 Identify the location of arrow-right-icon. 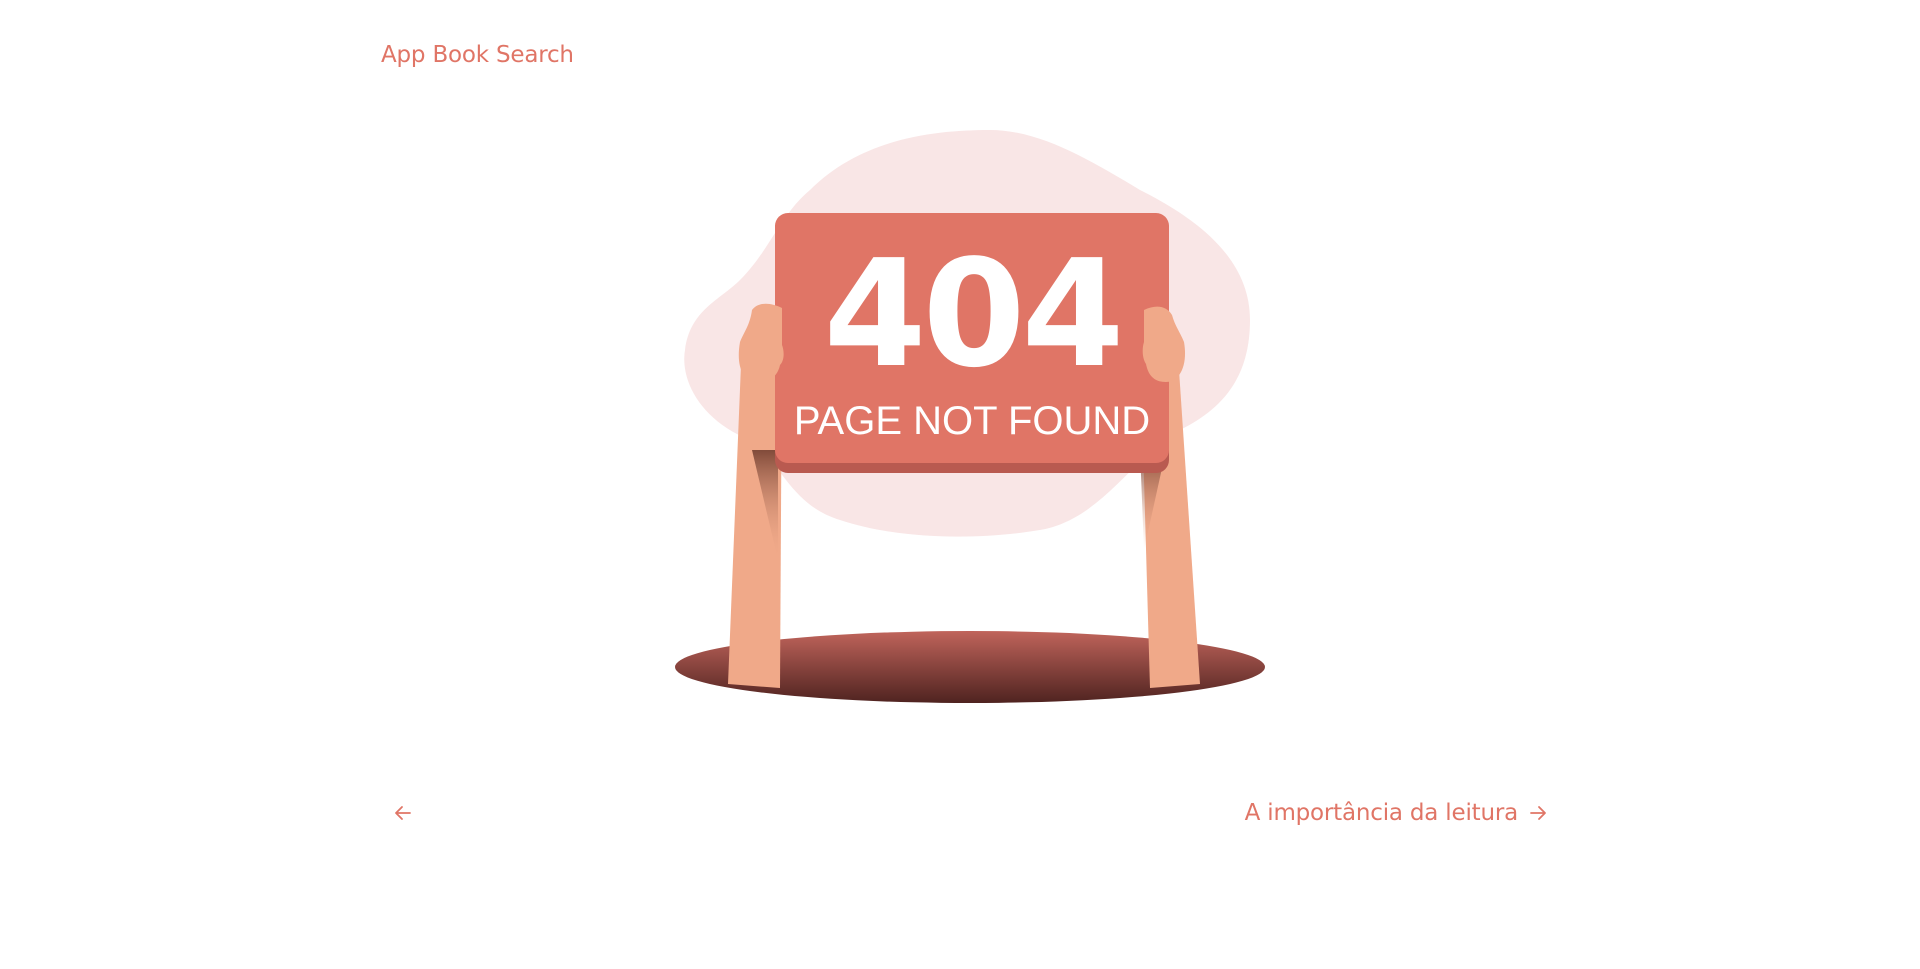
(1538, 813).